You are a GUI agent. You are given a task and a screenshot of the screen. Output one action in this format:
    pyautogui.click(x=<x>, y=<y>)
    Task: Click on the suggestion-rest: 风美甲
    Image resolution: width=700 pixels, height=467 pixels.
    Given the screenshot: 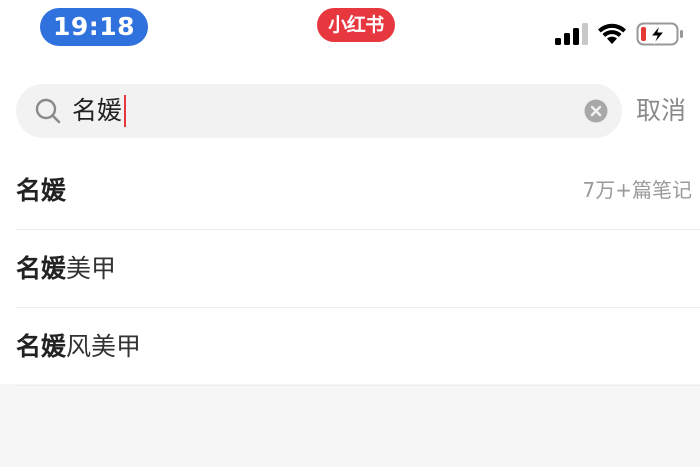 What is the action you would take?
    pyautogui.click(x=104, y=346)
    